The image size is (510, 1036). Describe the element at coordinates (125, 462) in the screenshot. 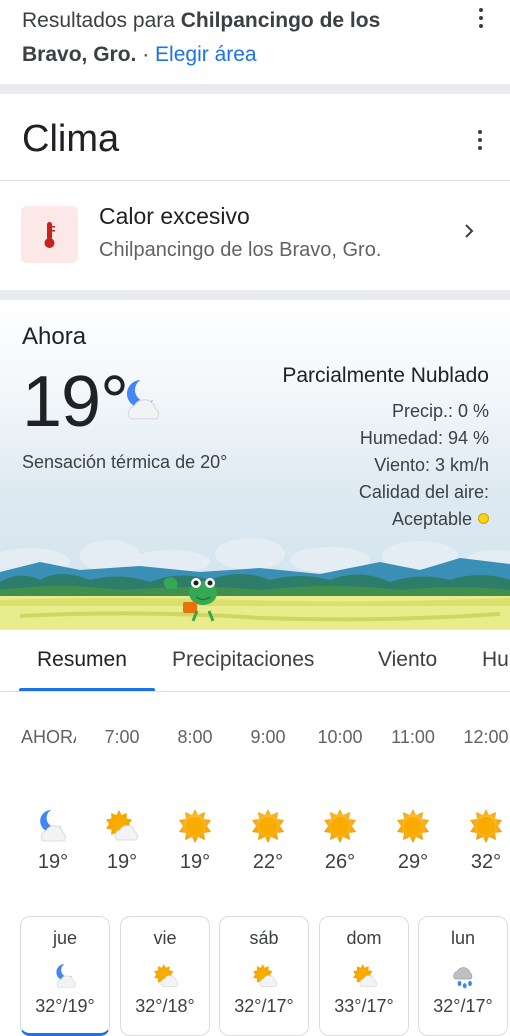

I see `feels-like: Sensación térmica de 20°` at that location.